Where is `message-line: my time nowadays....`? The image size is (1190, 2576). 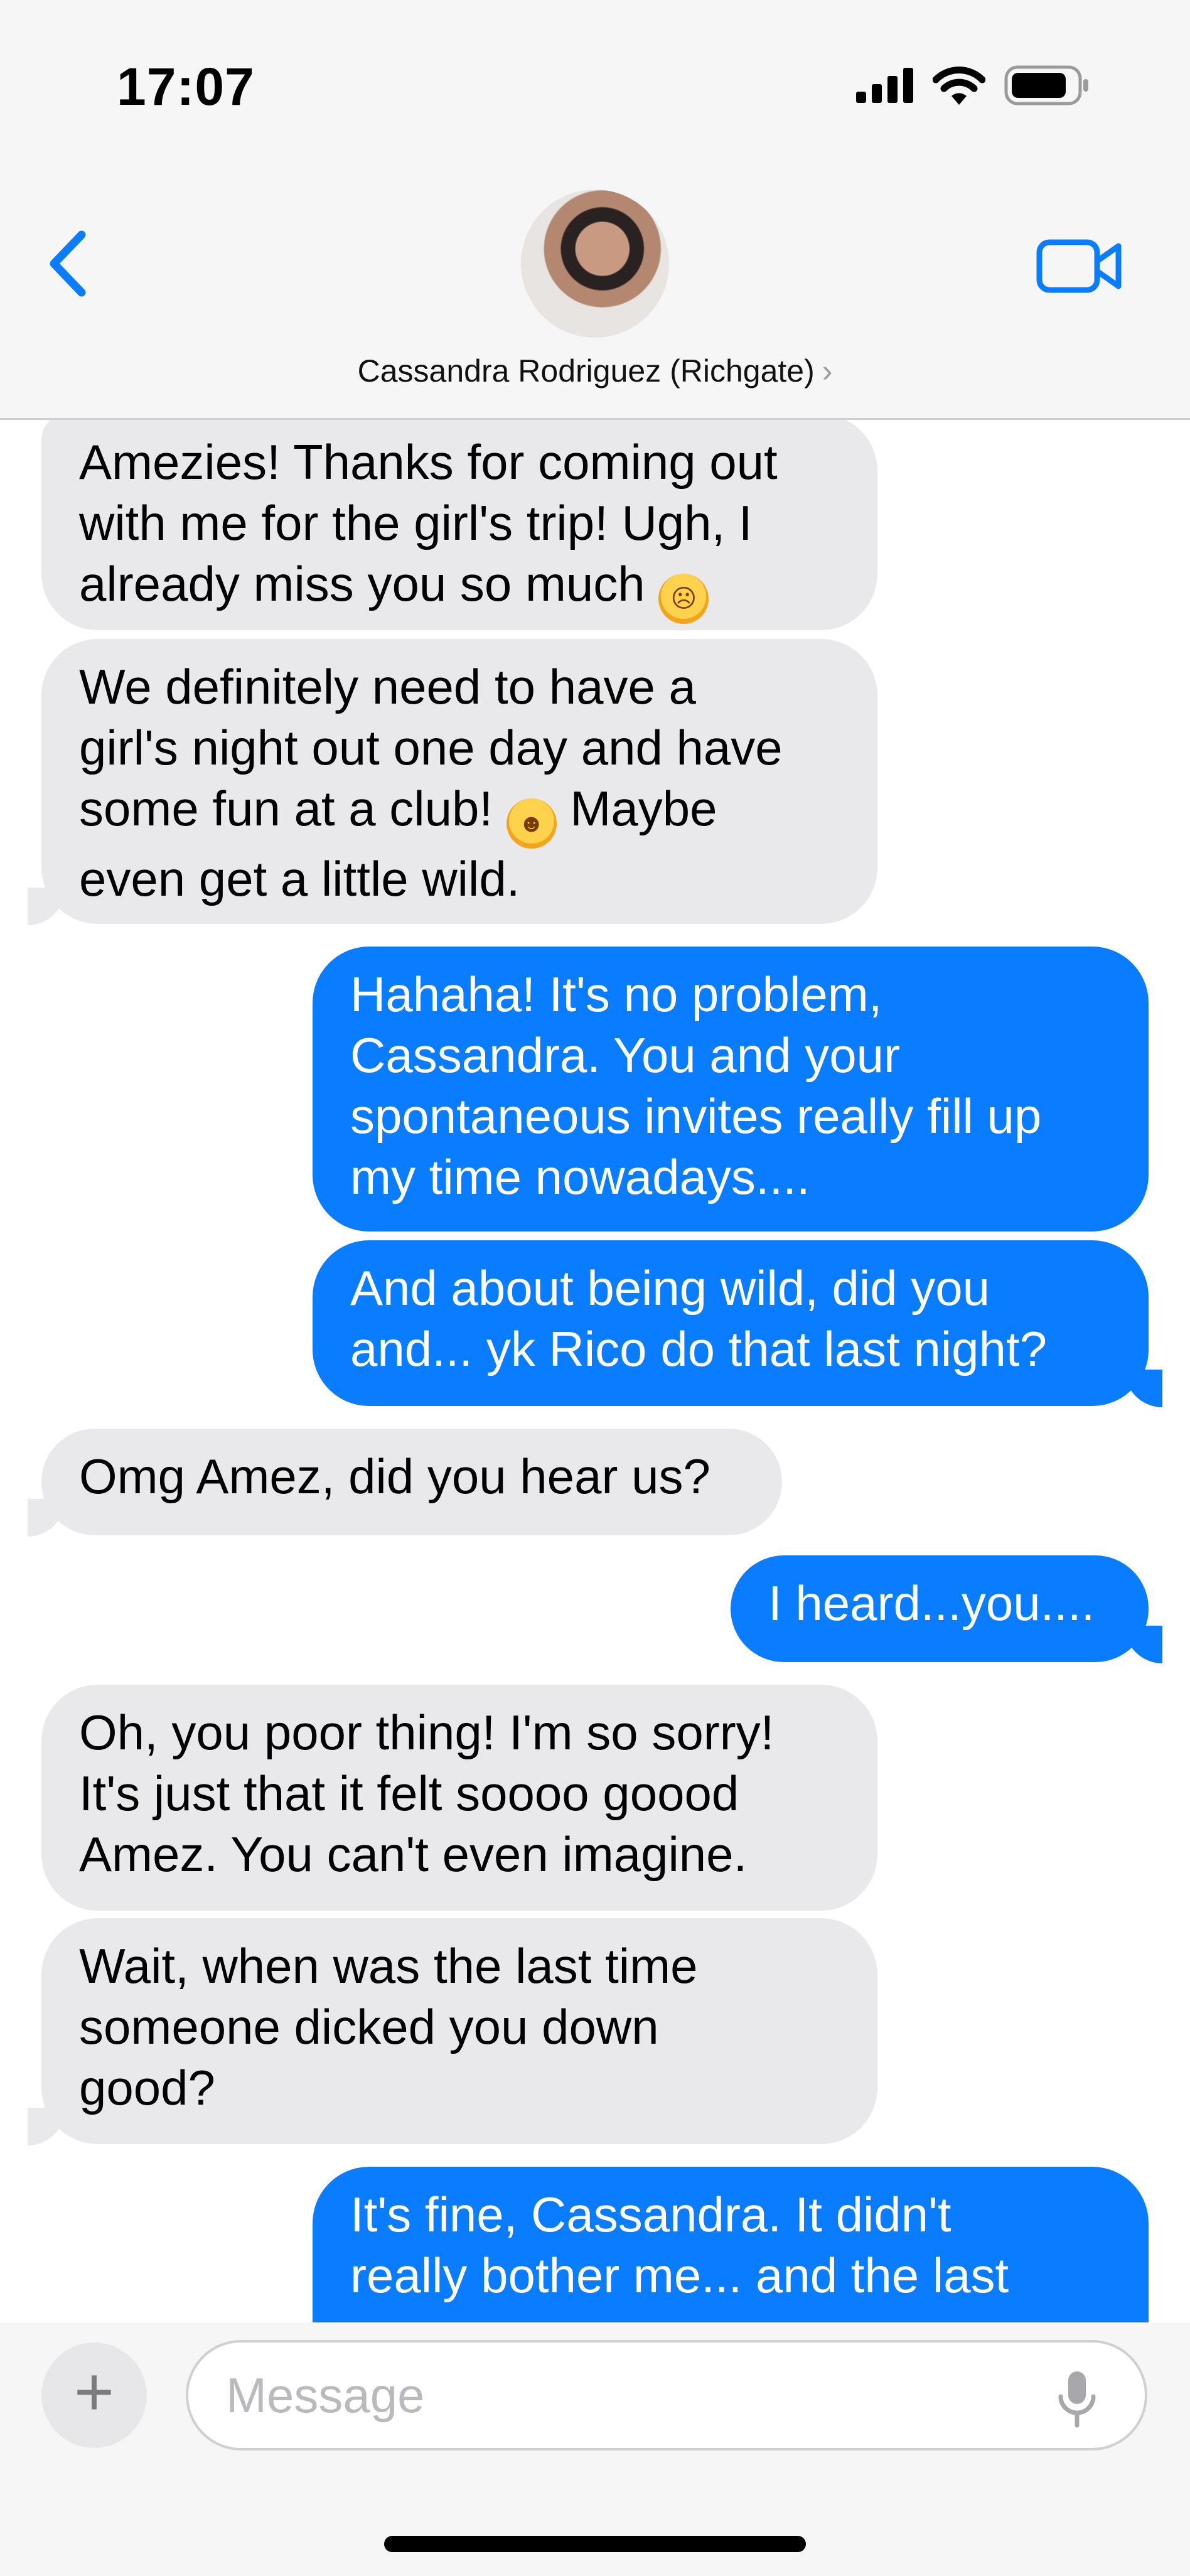
message-line: my time nowadays.... is located at coordinates (580, 1177).